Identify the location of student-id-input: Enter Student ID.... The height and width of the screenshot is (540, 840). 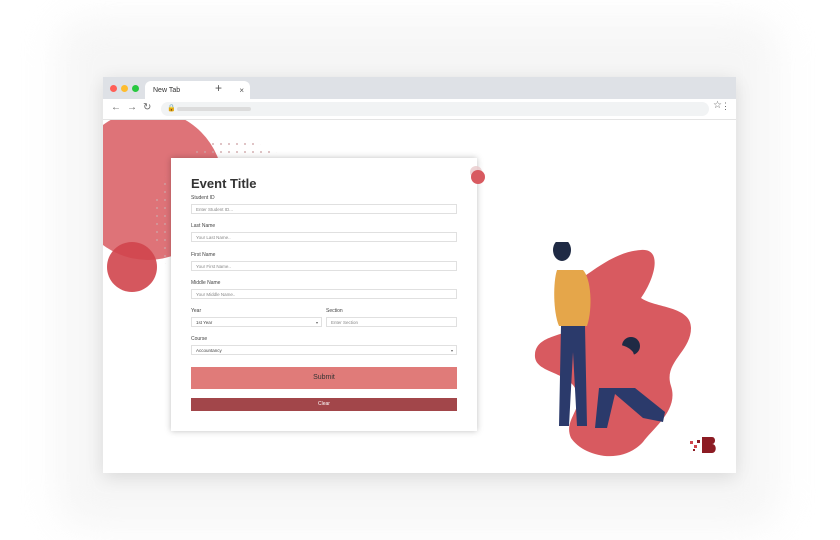
(324, 209).